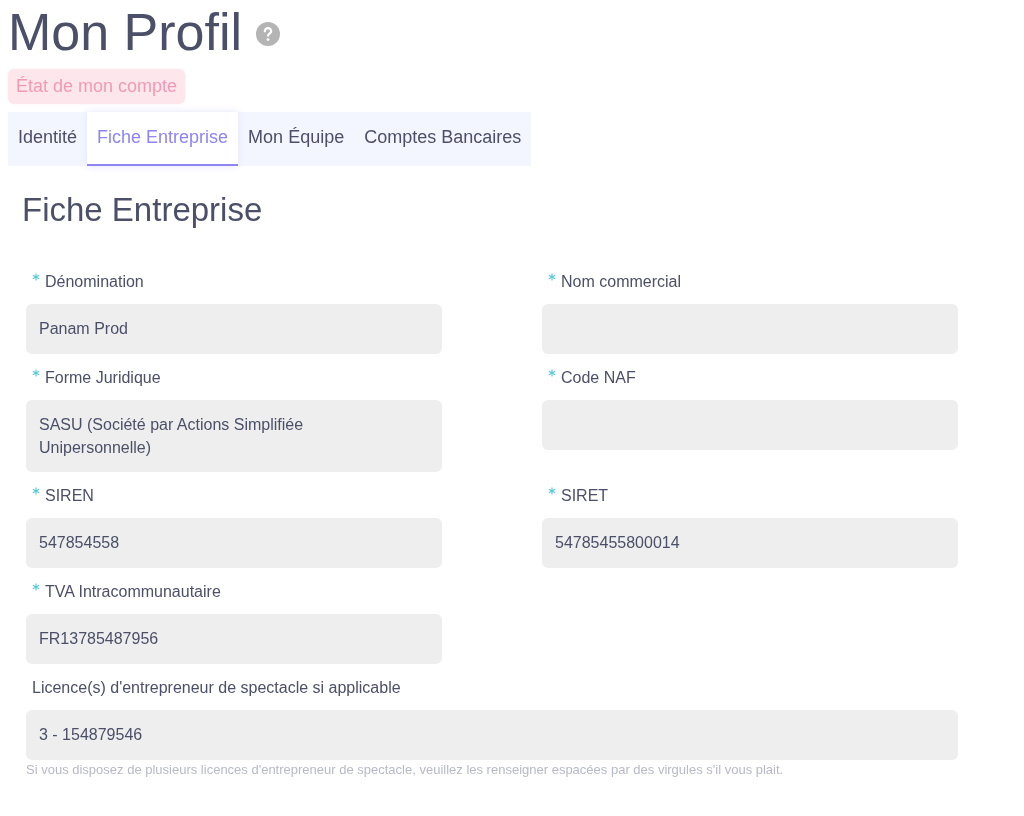 This screenshot has width=1024, height=816. Describe the element at coordinates (492, 735) in the screenshot. I see `input-field: 3 - 154879546` at that location.